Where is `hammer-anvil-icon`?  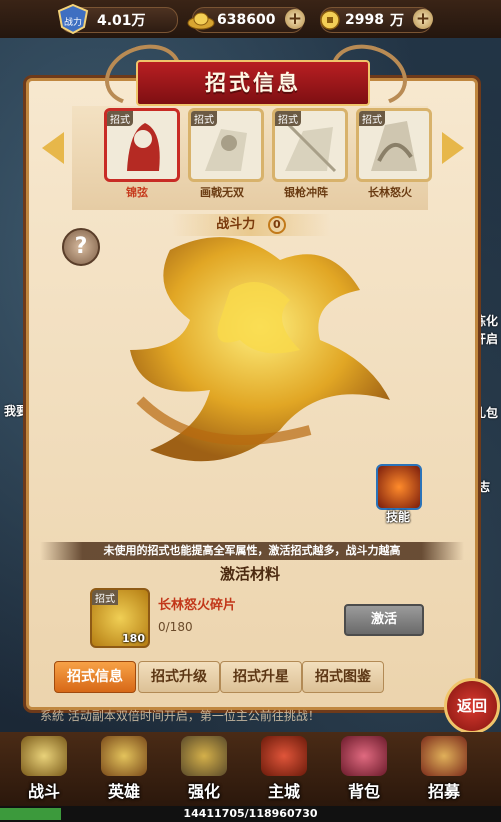
hammer-anvil-icon is located at coordinates (204, 756).